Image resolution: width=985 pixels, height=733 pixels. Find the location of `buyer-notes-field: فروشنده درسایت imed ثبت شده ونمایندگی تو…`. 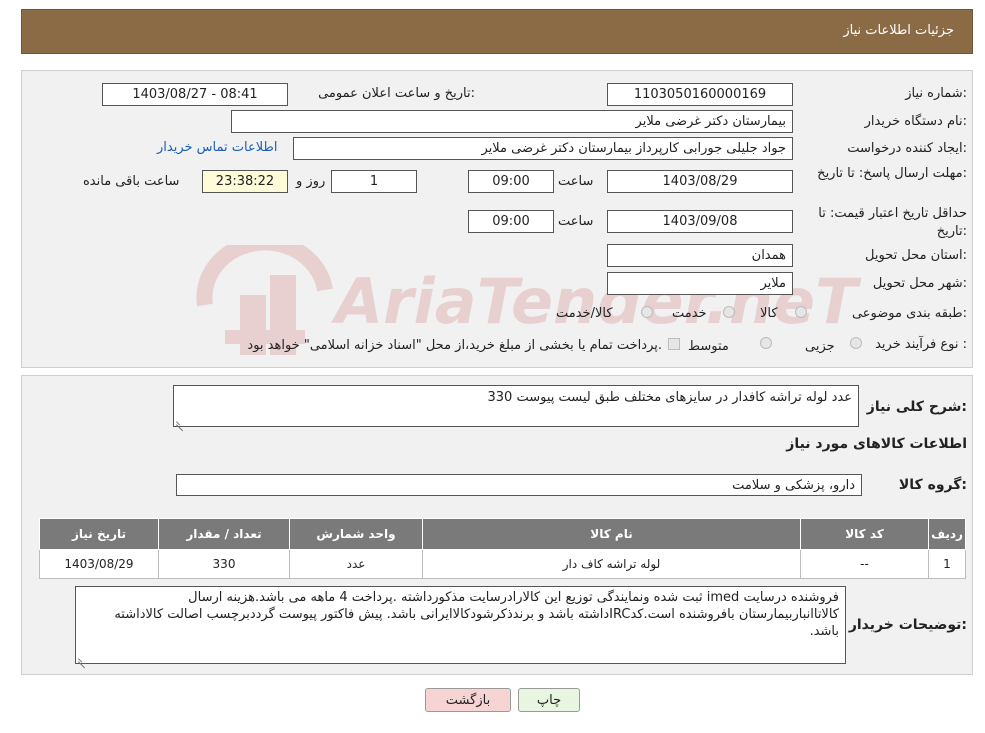

buyer-notes-field: فروشنده درسایت imed ثبت شده ونمایندگی تو… is located at coordinates (460, 625).